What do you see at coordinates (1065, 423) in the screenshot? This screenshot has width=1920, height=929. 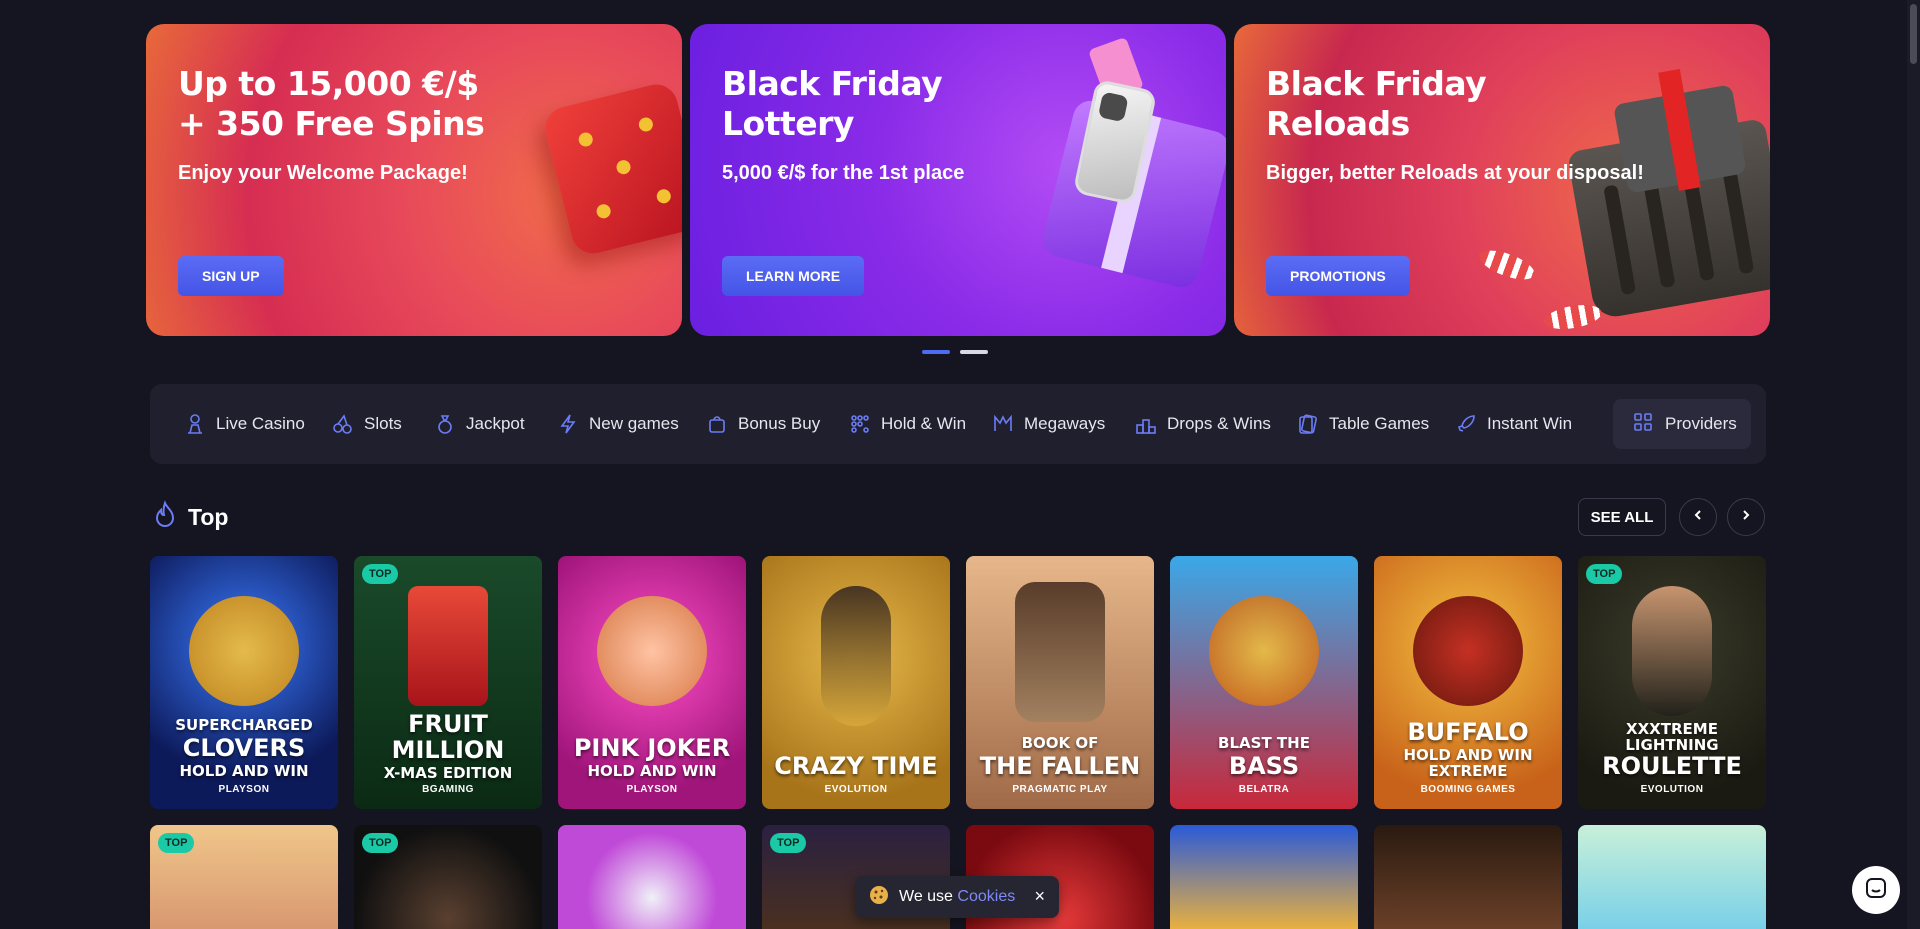 I see `category-label: Megaways` at bounding box center [1065, 423].